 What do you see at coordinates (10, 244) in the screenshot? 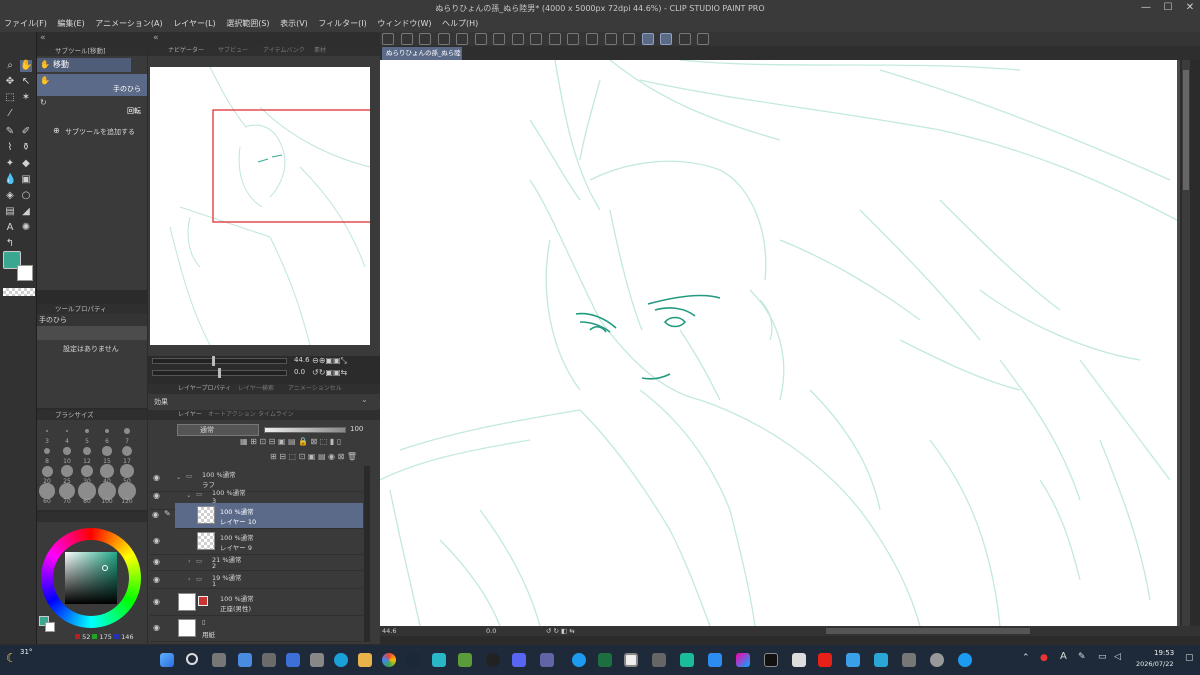
I see `correct-line-icon: ↰` at bounding box center [10, 244].